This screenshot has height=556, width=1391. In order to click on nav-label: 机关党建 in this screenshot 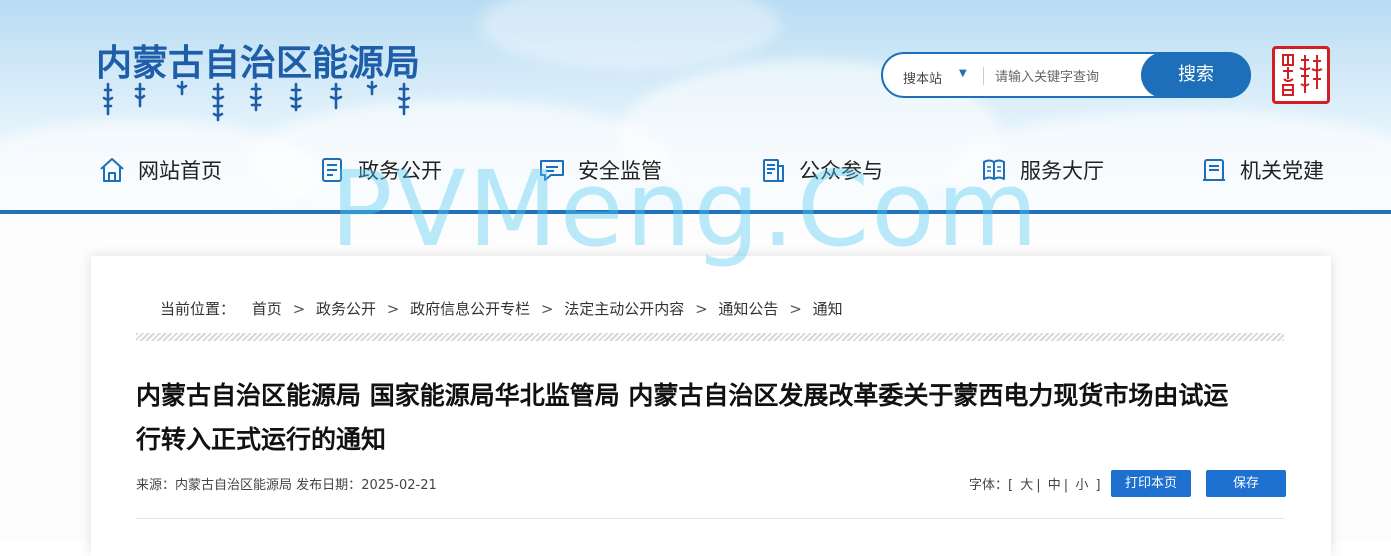, I will do `click(1282, 171)`.